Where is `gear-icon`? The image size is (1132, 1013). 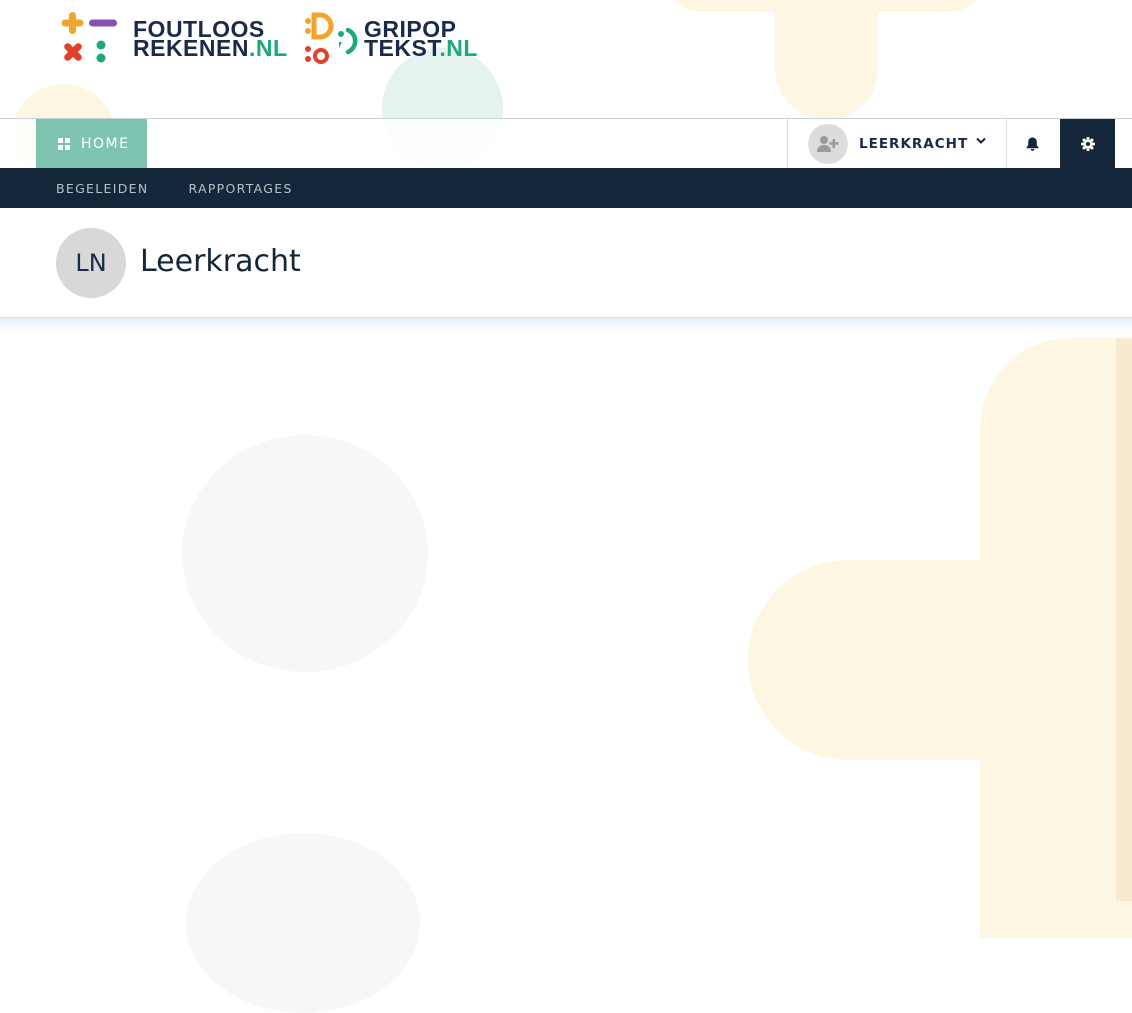
gear-icon is located at coordinates (1087, 143).